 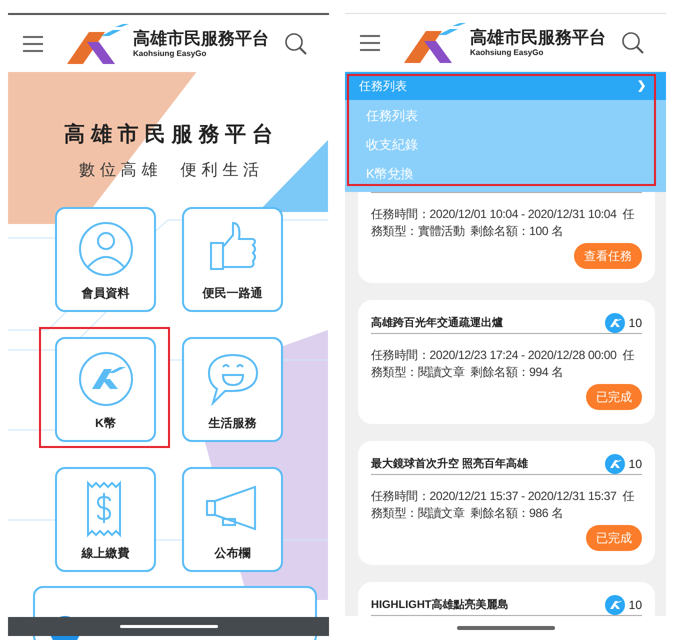 What do you see at coordinates (503, 223) in the screenshot?
I see `task-info: 任務時間：2020/12/01 10:04 - 2020/12/31 10:04 任務類型：實體活動 剩餘名額：100 名` at bounding box center [503, 223].